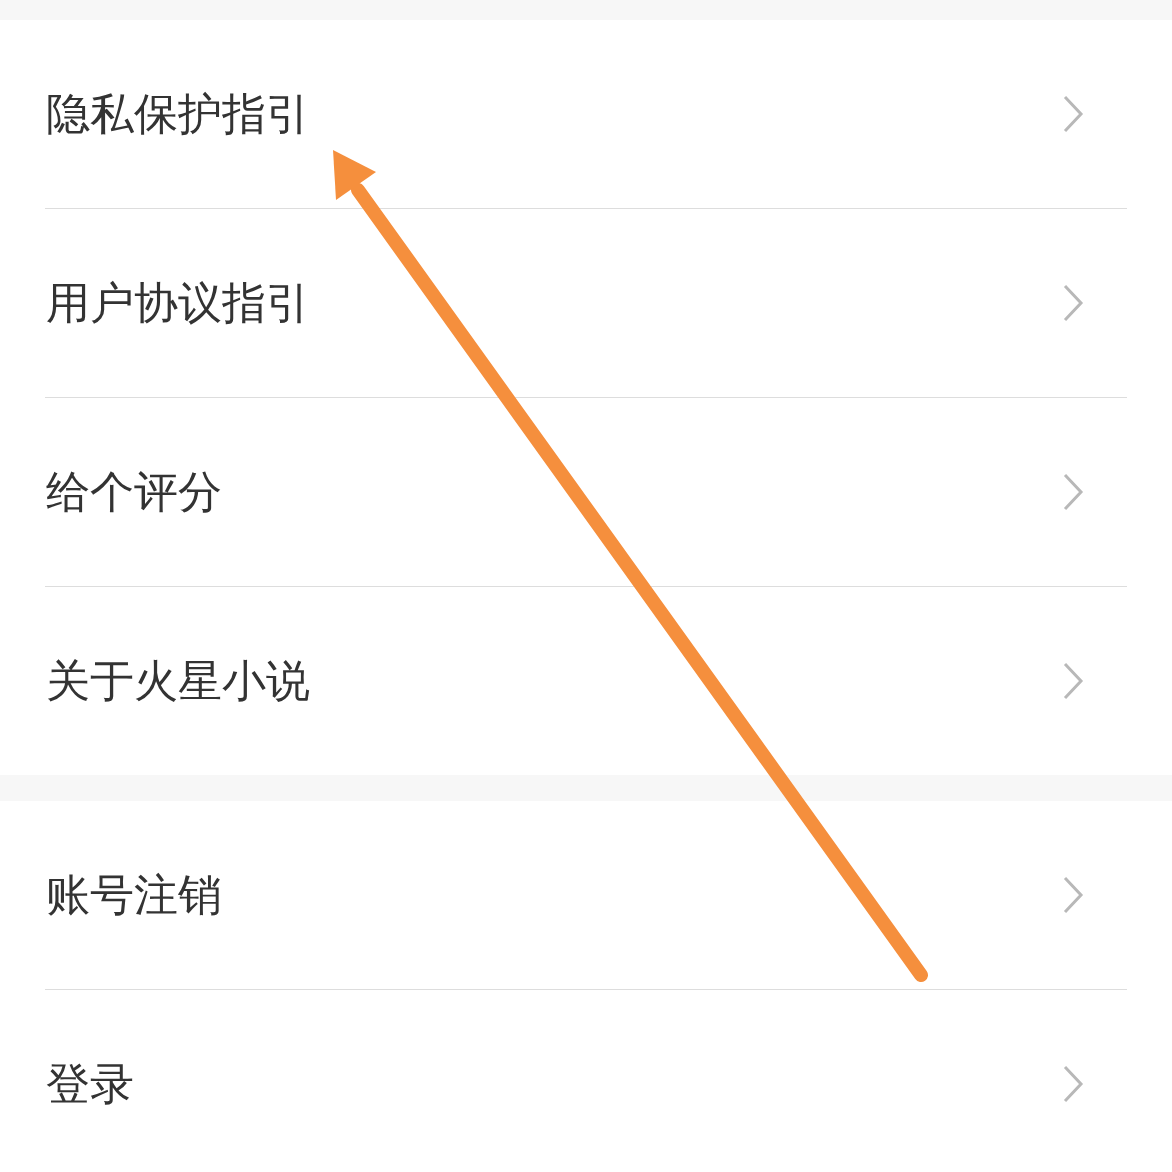  What do you see at coordinates (178, 681) in the screenshot?
I see `row-label: 关于火星小说` at bounding box center [178, 681].